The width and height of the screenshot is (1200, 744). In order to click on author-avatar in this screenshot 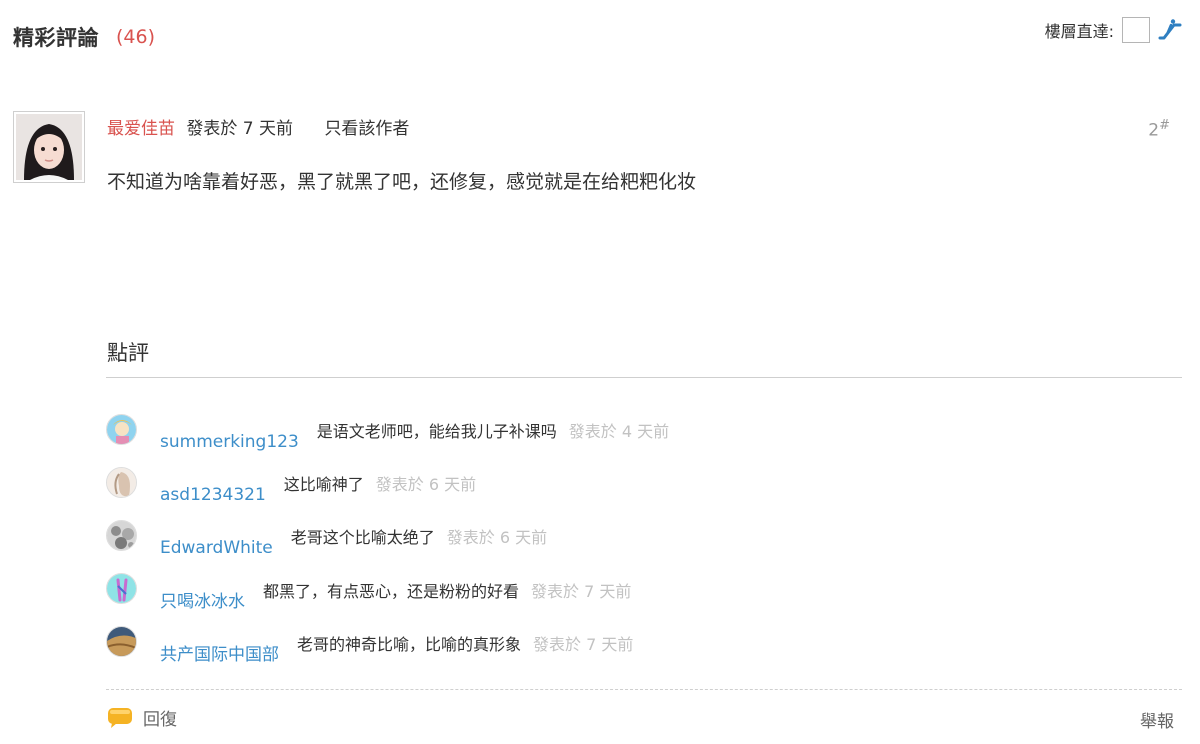, I will do `click(49, 147)`.